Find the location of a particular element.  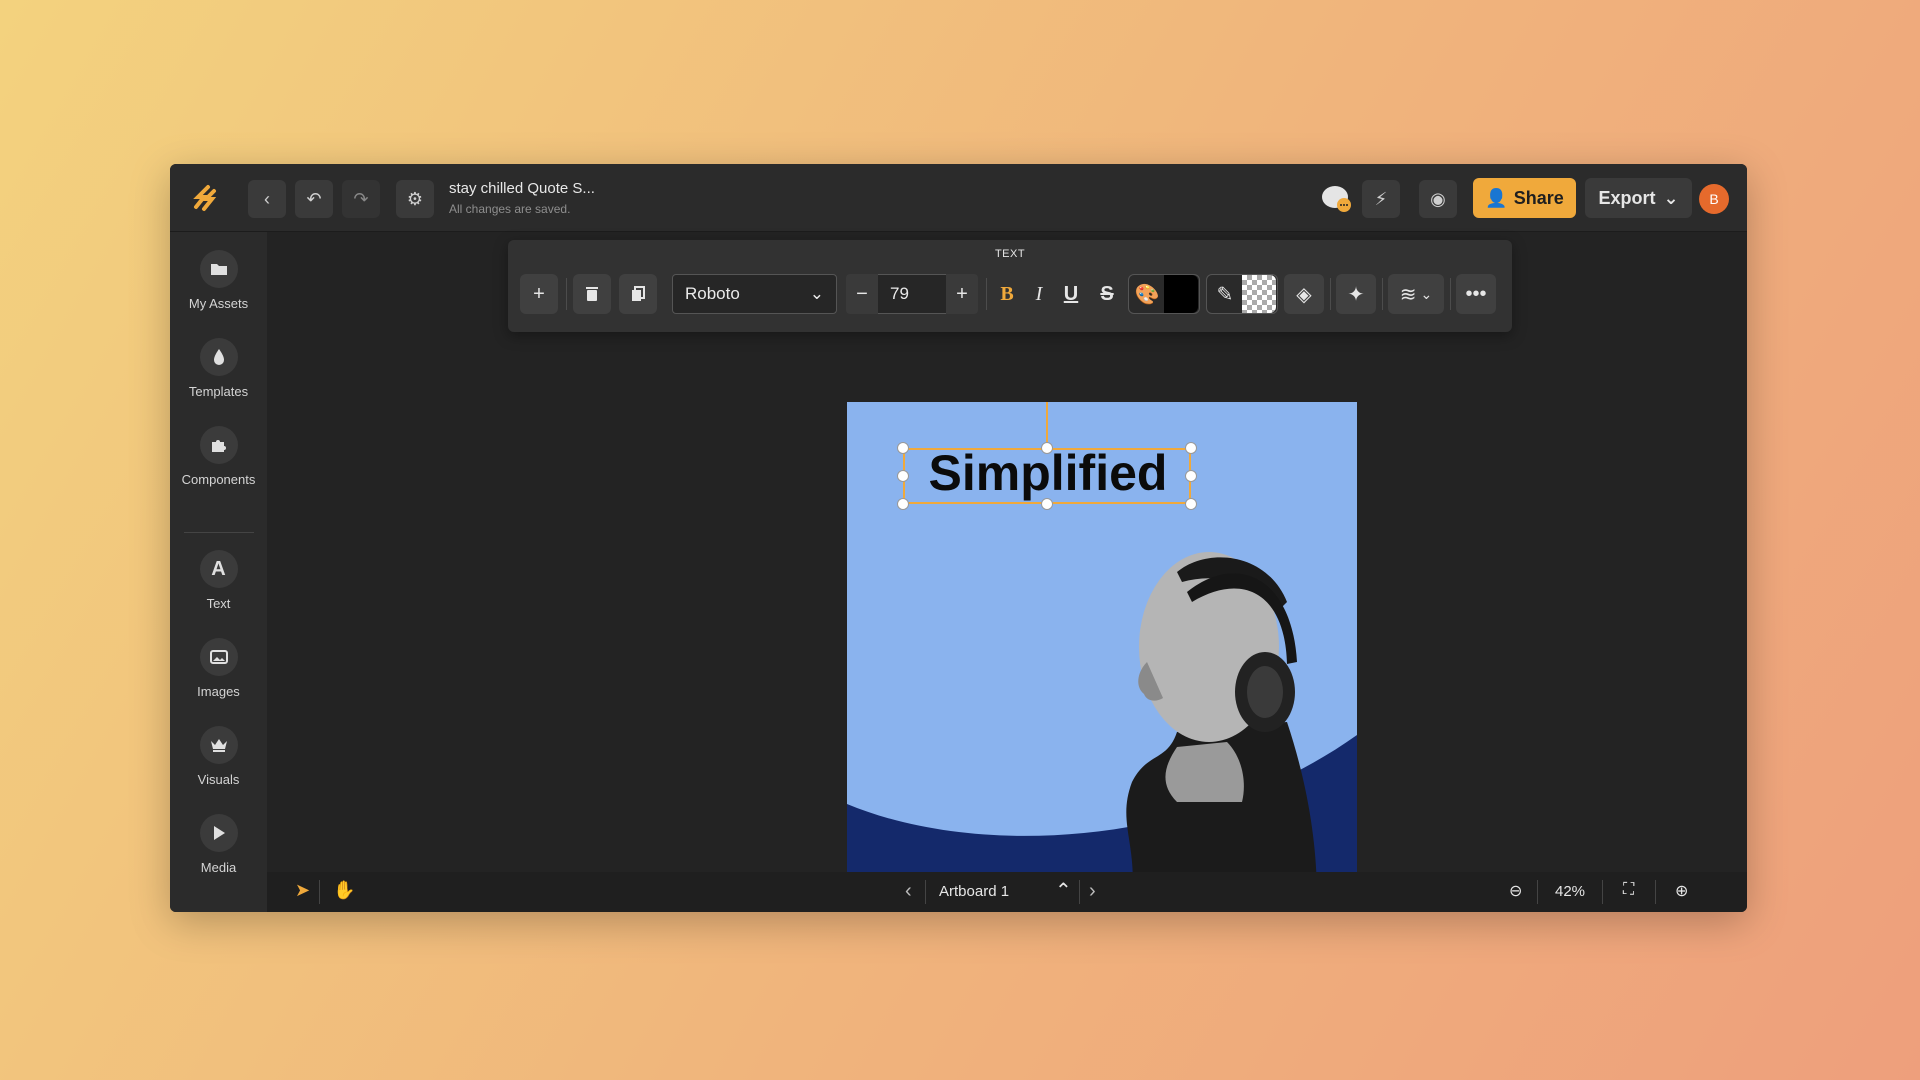

settings-button: ⚙ is located at coordinates (415, 199).